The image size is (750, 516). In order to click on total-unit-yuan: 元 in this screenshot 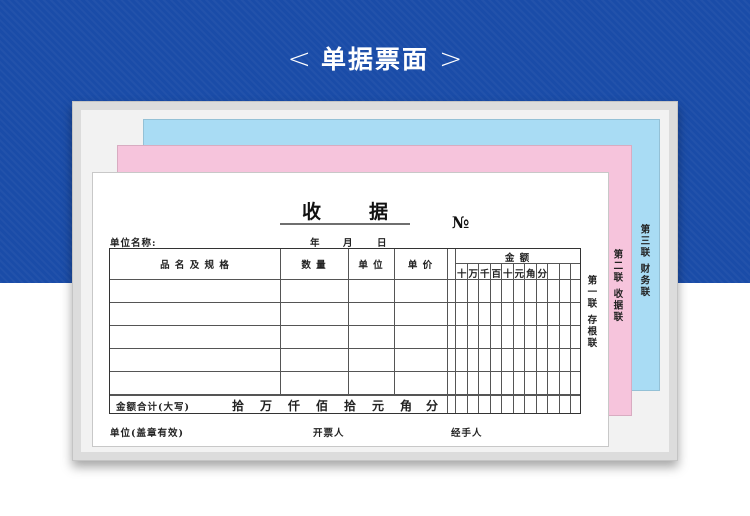, I will do `click(378, 406)`.